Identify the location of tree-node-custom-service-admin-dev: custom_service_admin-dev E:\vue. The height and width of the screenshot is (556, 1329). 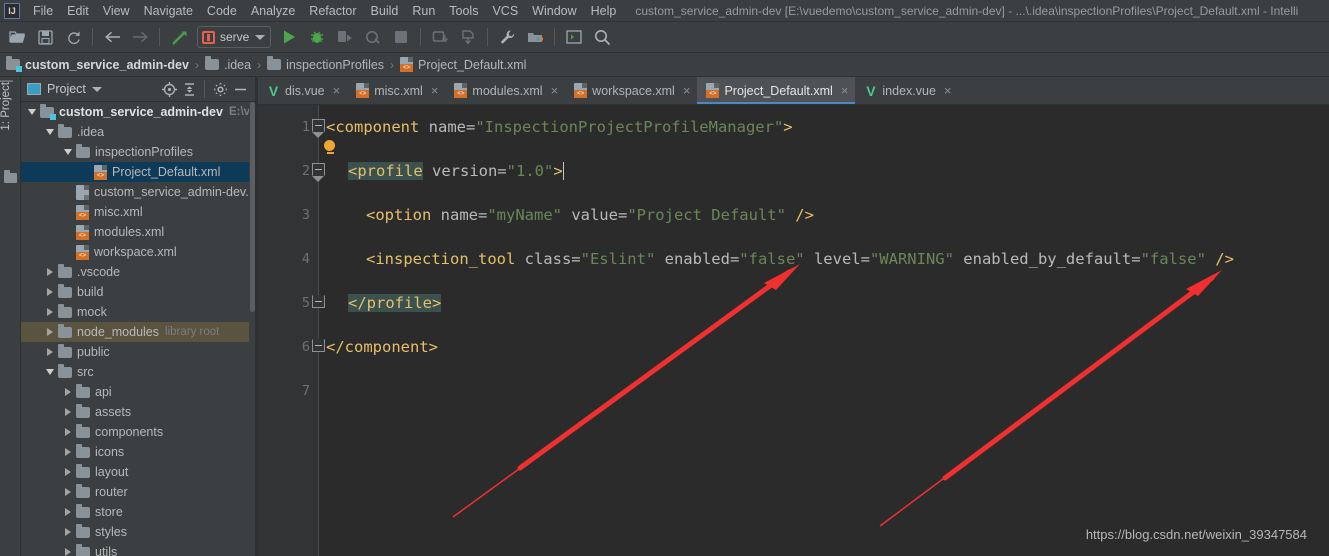
(135, 112).